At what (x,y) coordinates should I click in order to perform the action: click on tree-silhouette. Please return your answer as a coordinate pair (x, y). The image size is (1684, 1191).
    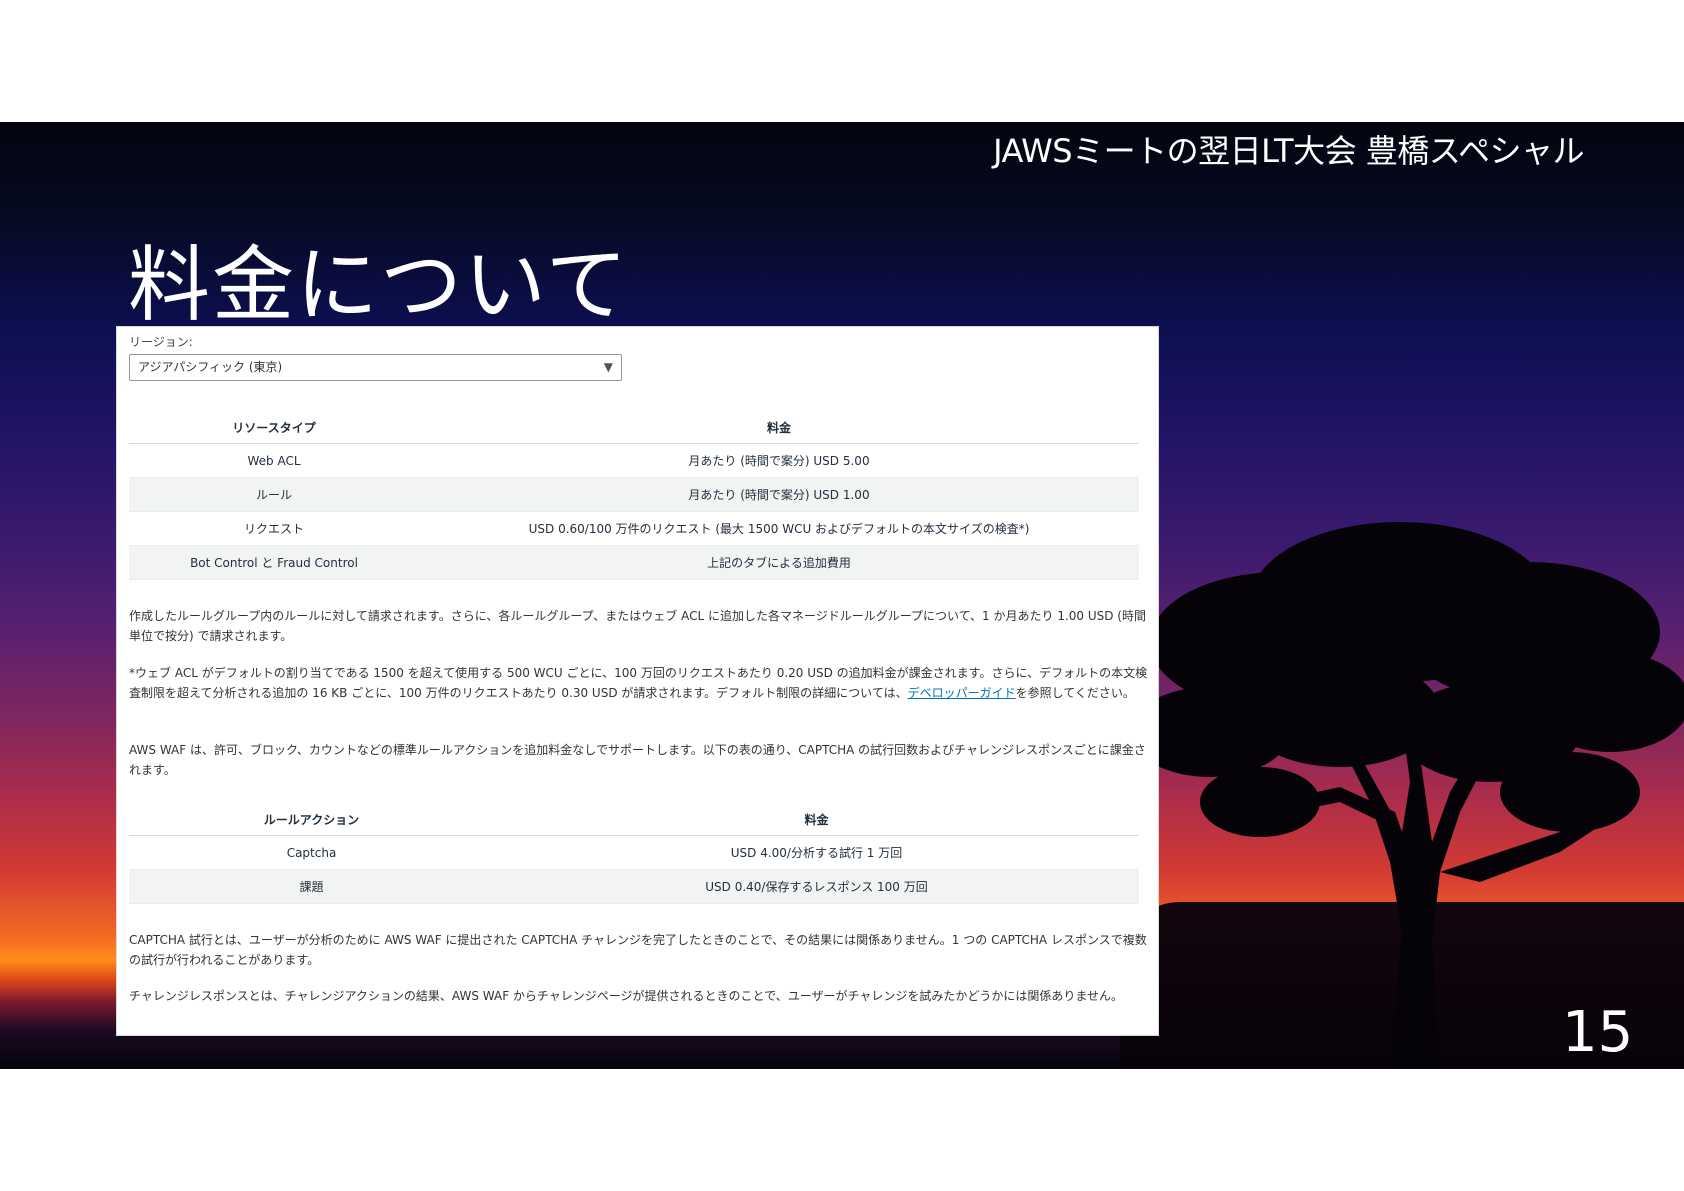
    Looking at the image, I should click on (1412, 795).